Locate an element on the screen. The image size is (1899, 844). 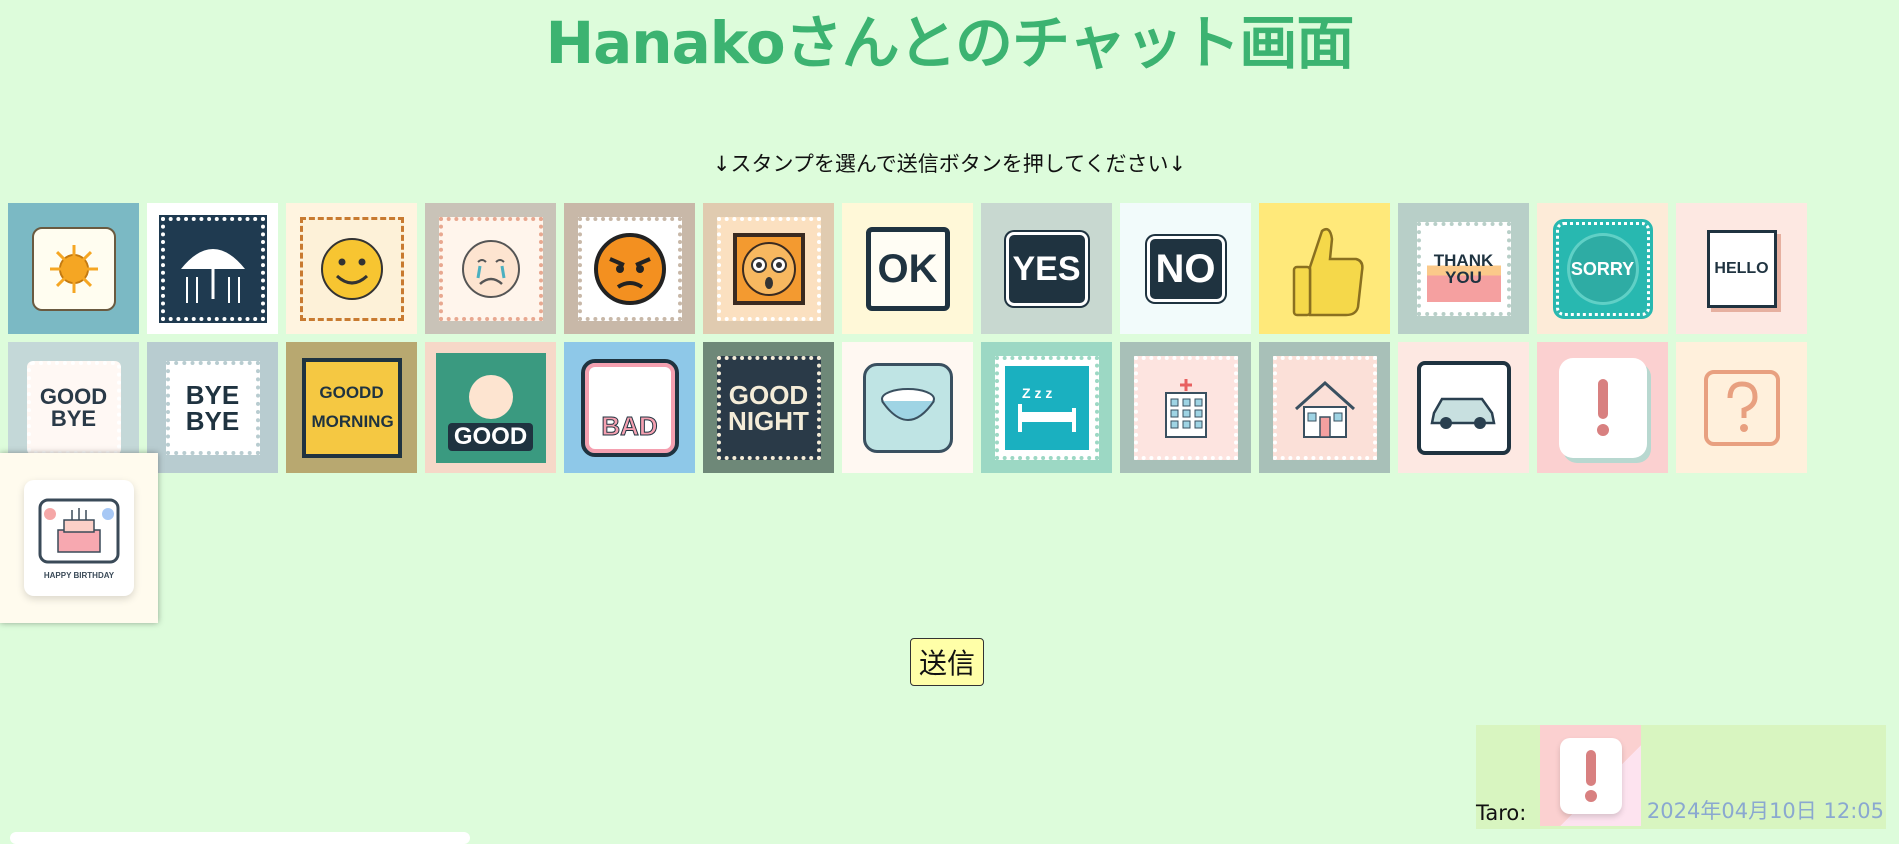
stamp-house is located at coordinates (1324, 407).